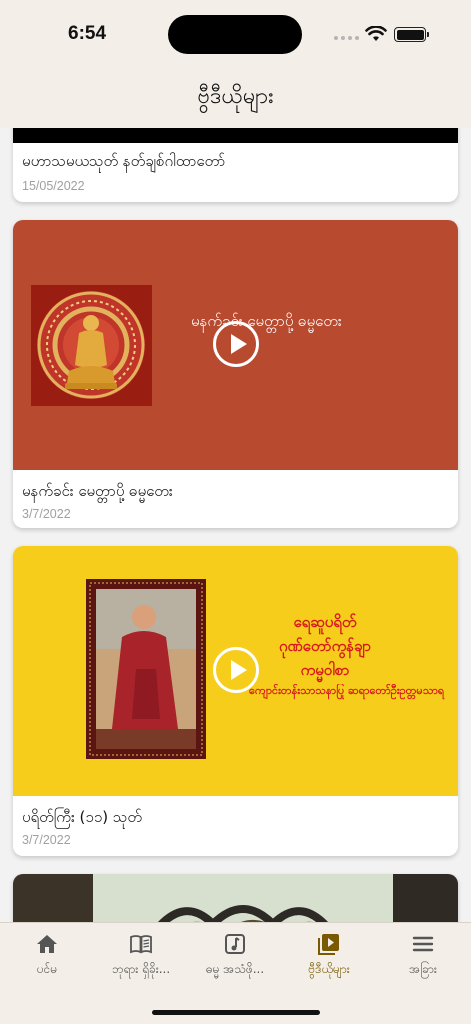 Image resolution: width=471 pixels, height=1024 pixels. Describe the element at coordinates (411, 34) in the screenshot. I see `battery-icon` at that location.